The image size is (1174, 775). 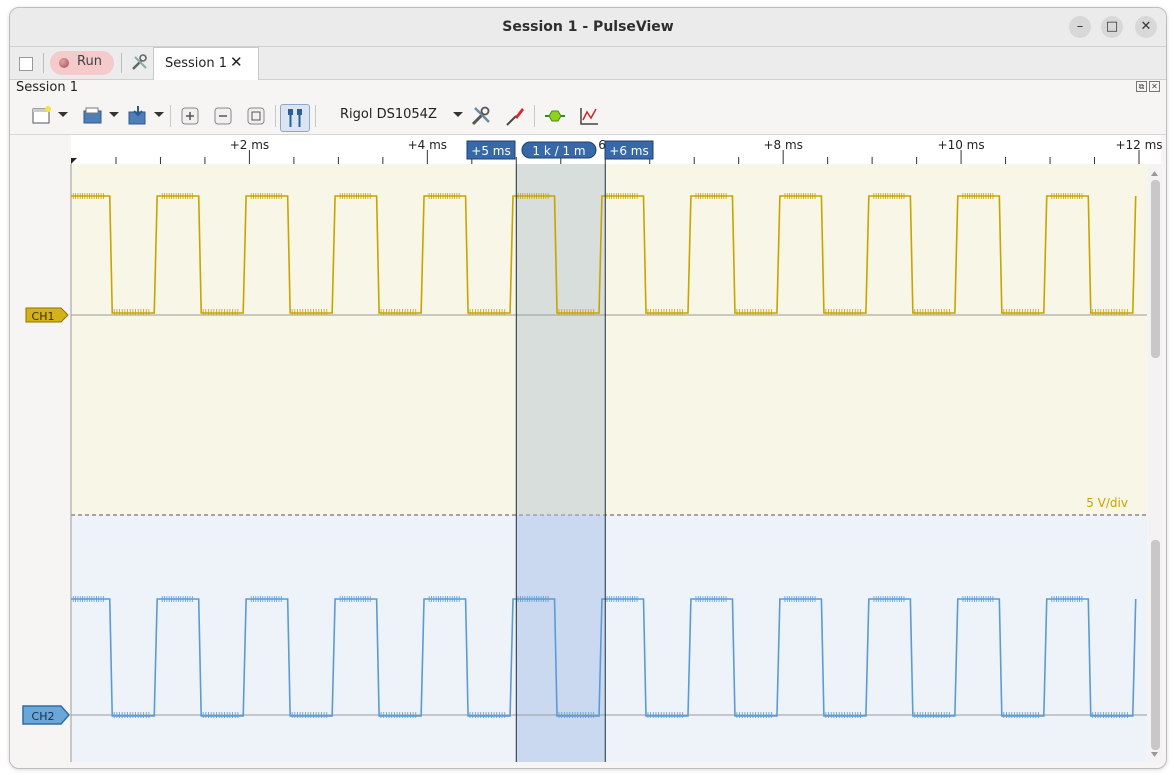 I want to click on ch1-scale-label: 5 V/div, so click(x=1107, y=503).